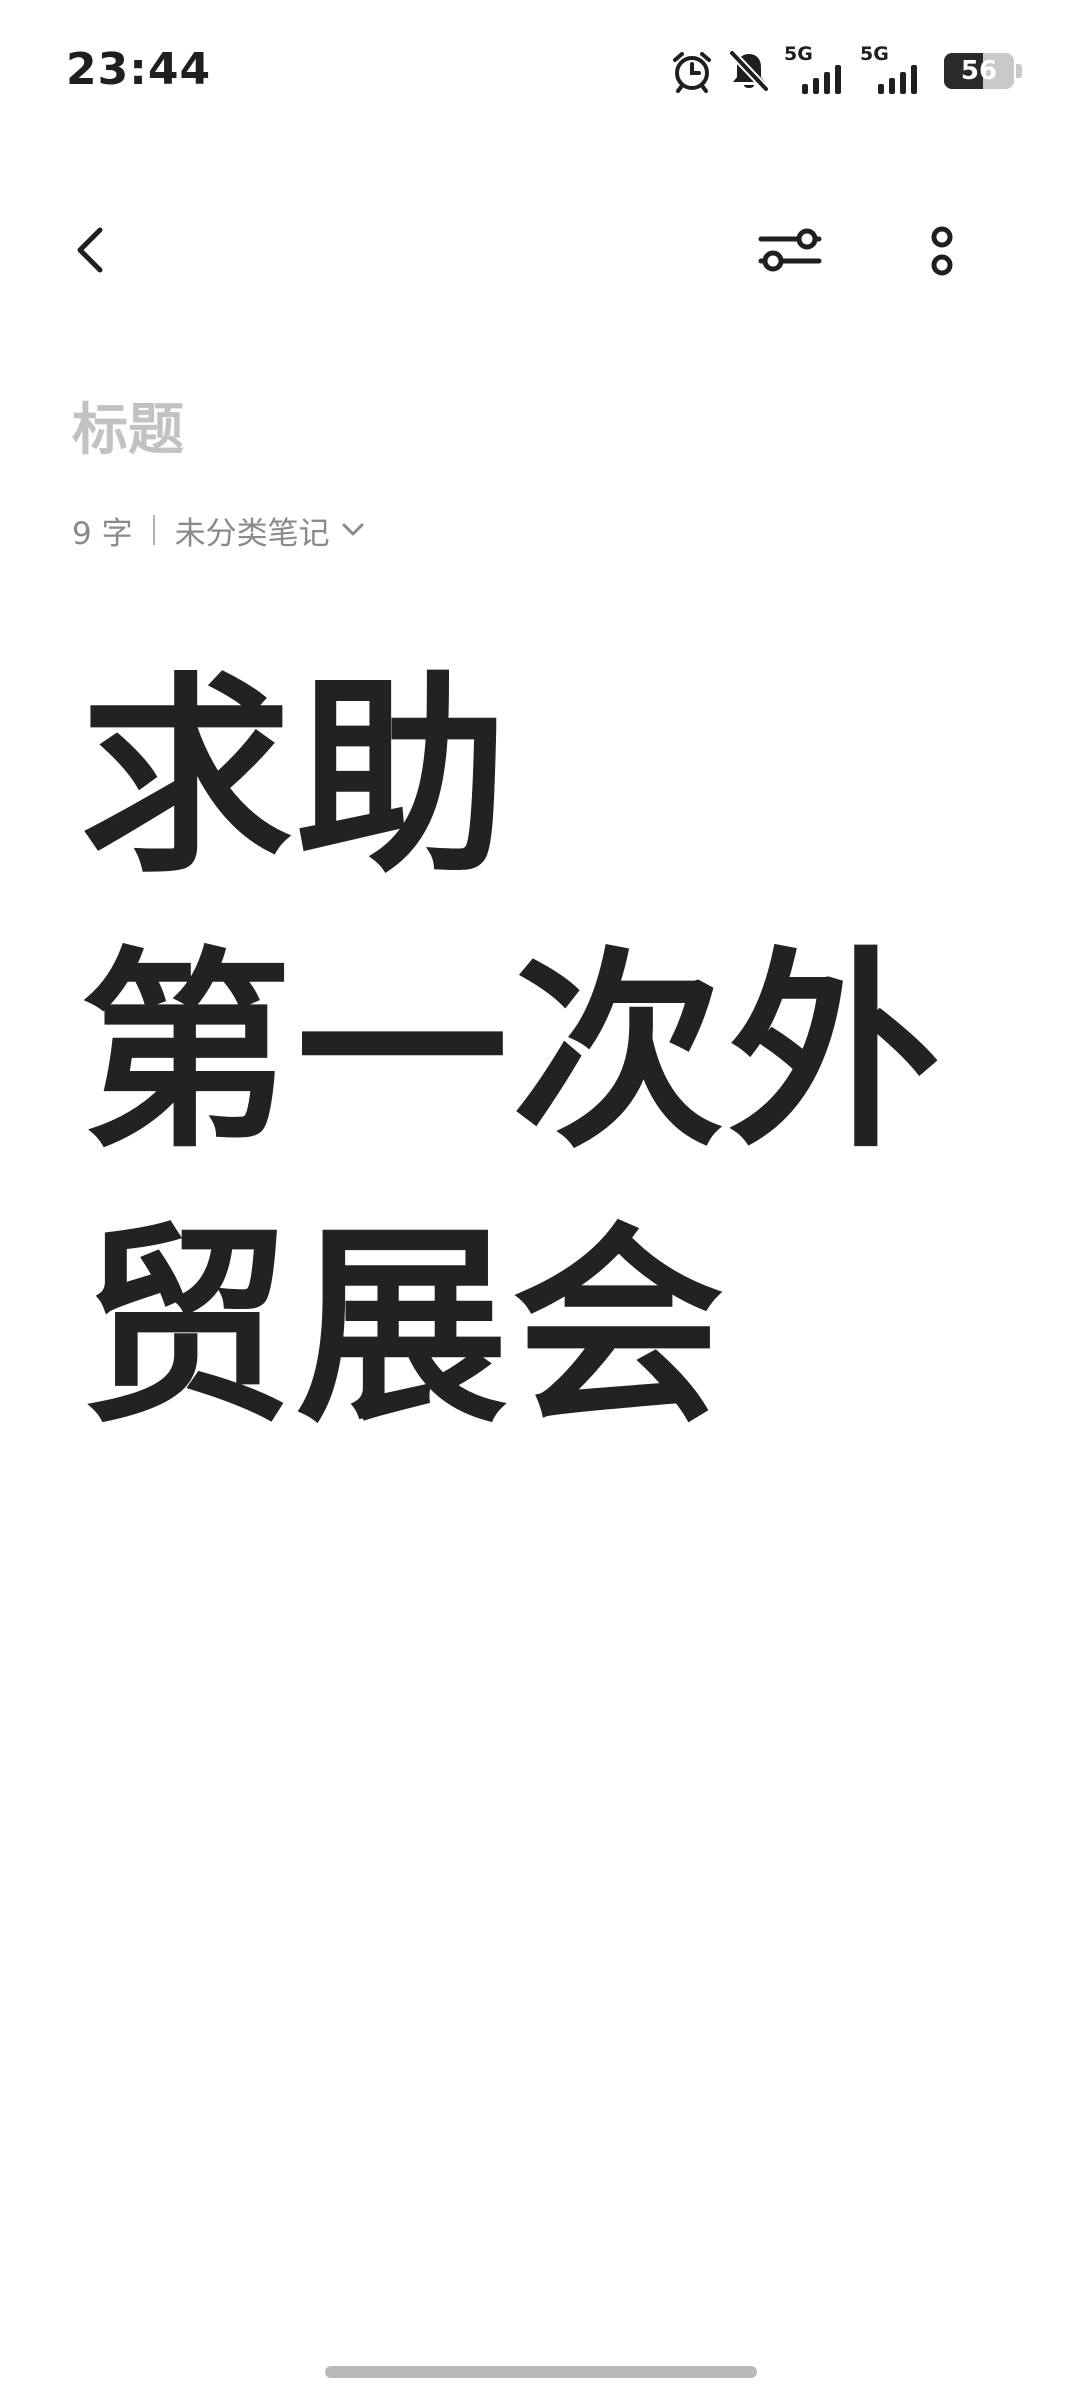 The height and width of the screenshot is (2400, 1080). What do you see at coordinates (749, 71) in the screenshot?
I see `bell-muted-icon` at bounding box center [749, 71].